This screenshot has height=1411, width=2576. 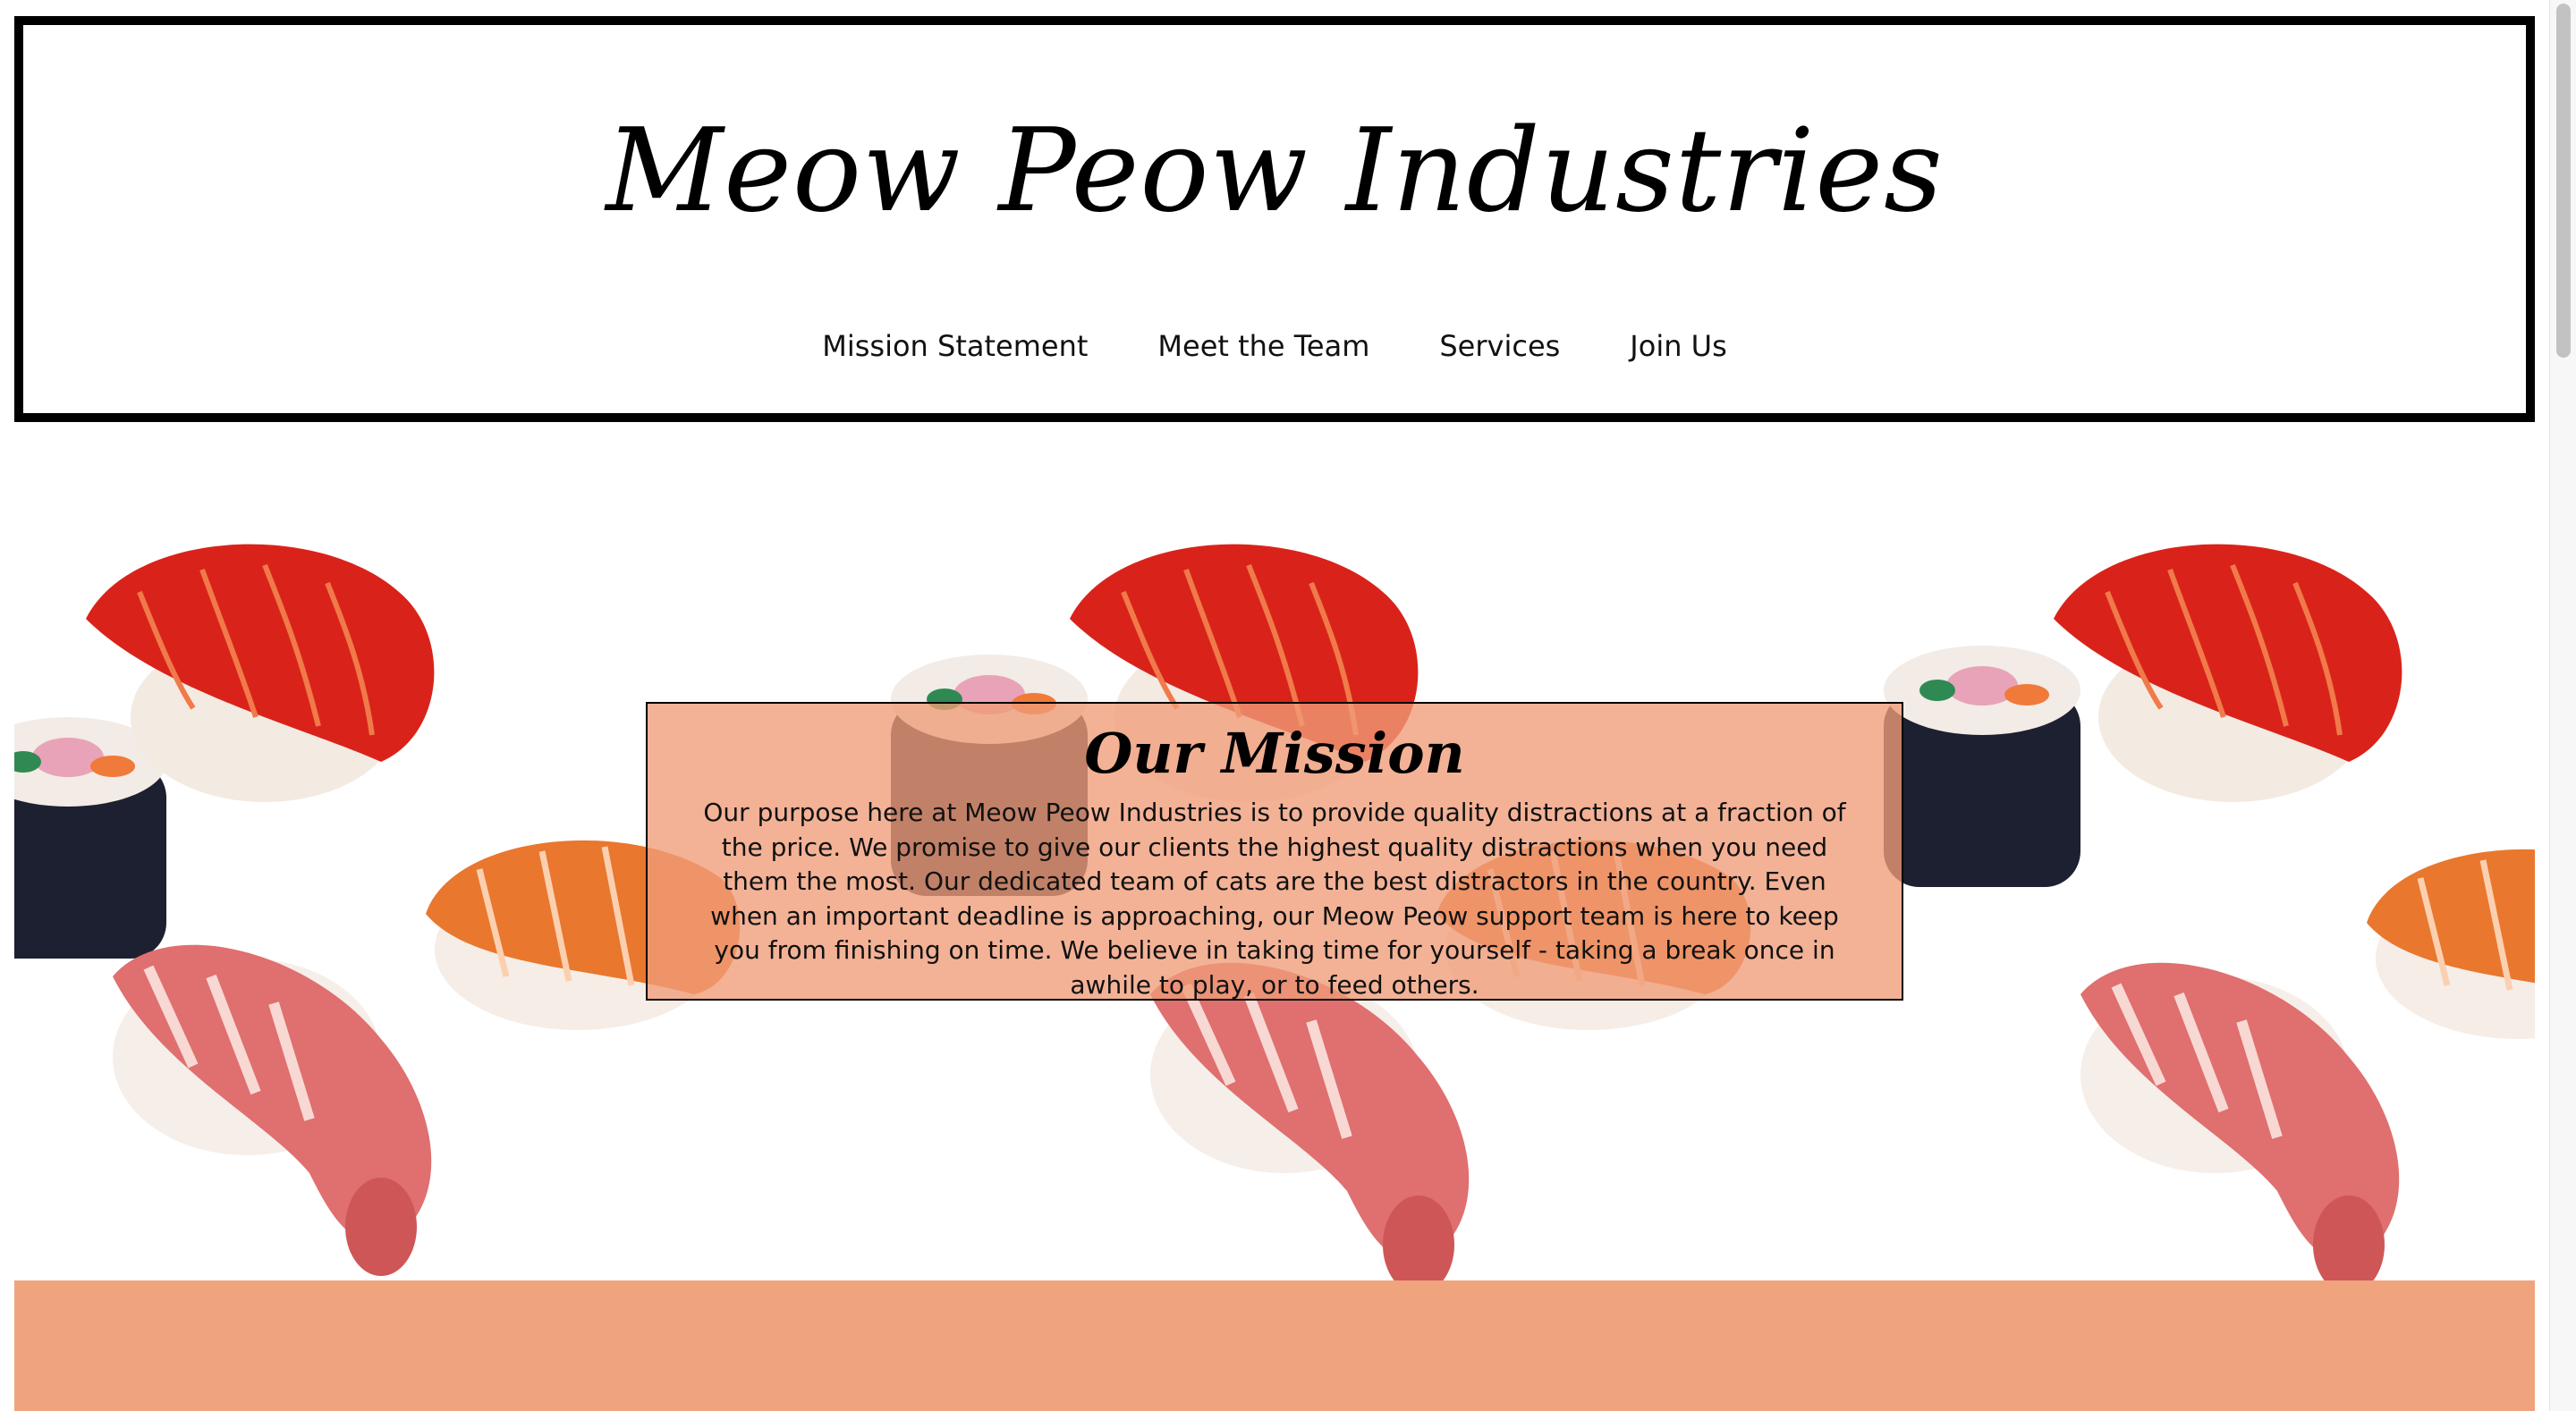 I want to click on salmon-section-band, so click(x=1274, y=1346).